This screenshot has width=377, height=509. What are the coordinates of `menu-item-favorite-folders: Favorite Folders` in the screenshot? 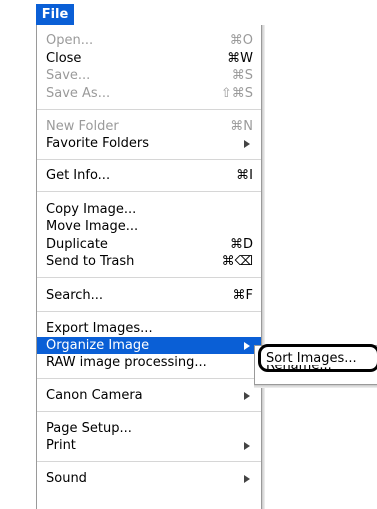 It's located at (149, 143).